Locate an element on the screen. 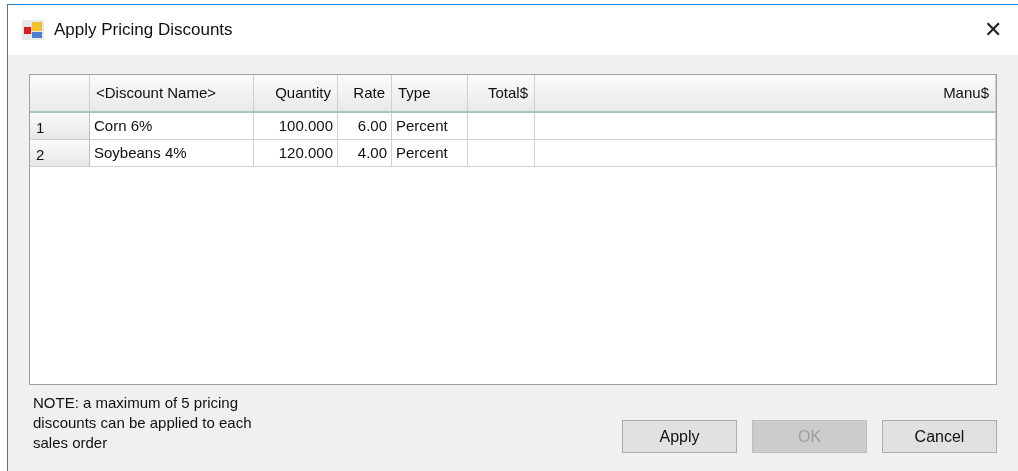  column-header: Quantity is located at coordinates (296, 93).